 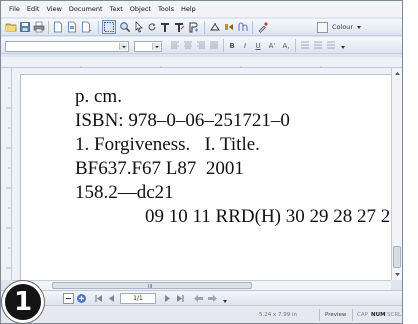 What do you see at coordinates (343, 47) in the screenshot?
I see `more-options-icon` at bounding box center [343, 47].